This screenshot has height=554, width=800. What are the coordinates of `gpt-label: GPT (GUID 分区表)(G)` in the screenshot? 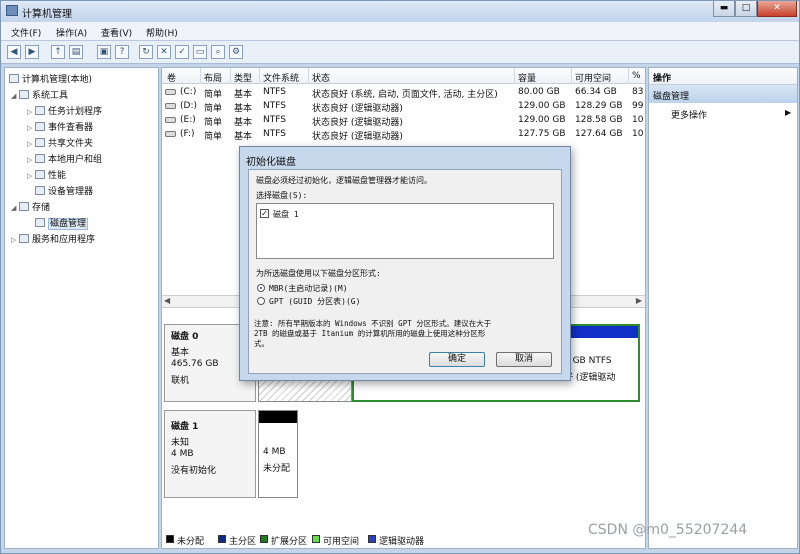 It's located at (314, 301).